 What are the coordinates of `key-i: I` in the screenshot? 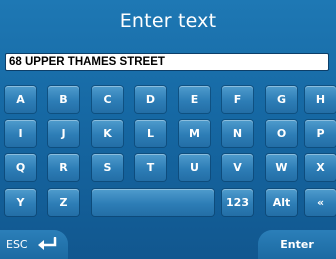 It's located at (20, 133).